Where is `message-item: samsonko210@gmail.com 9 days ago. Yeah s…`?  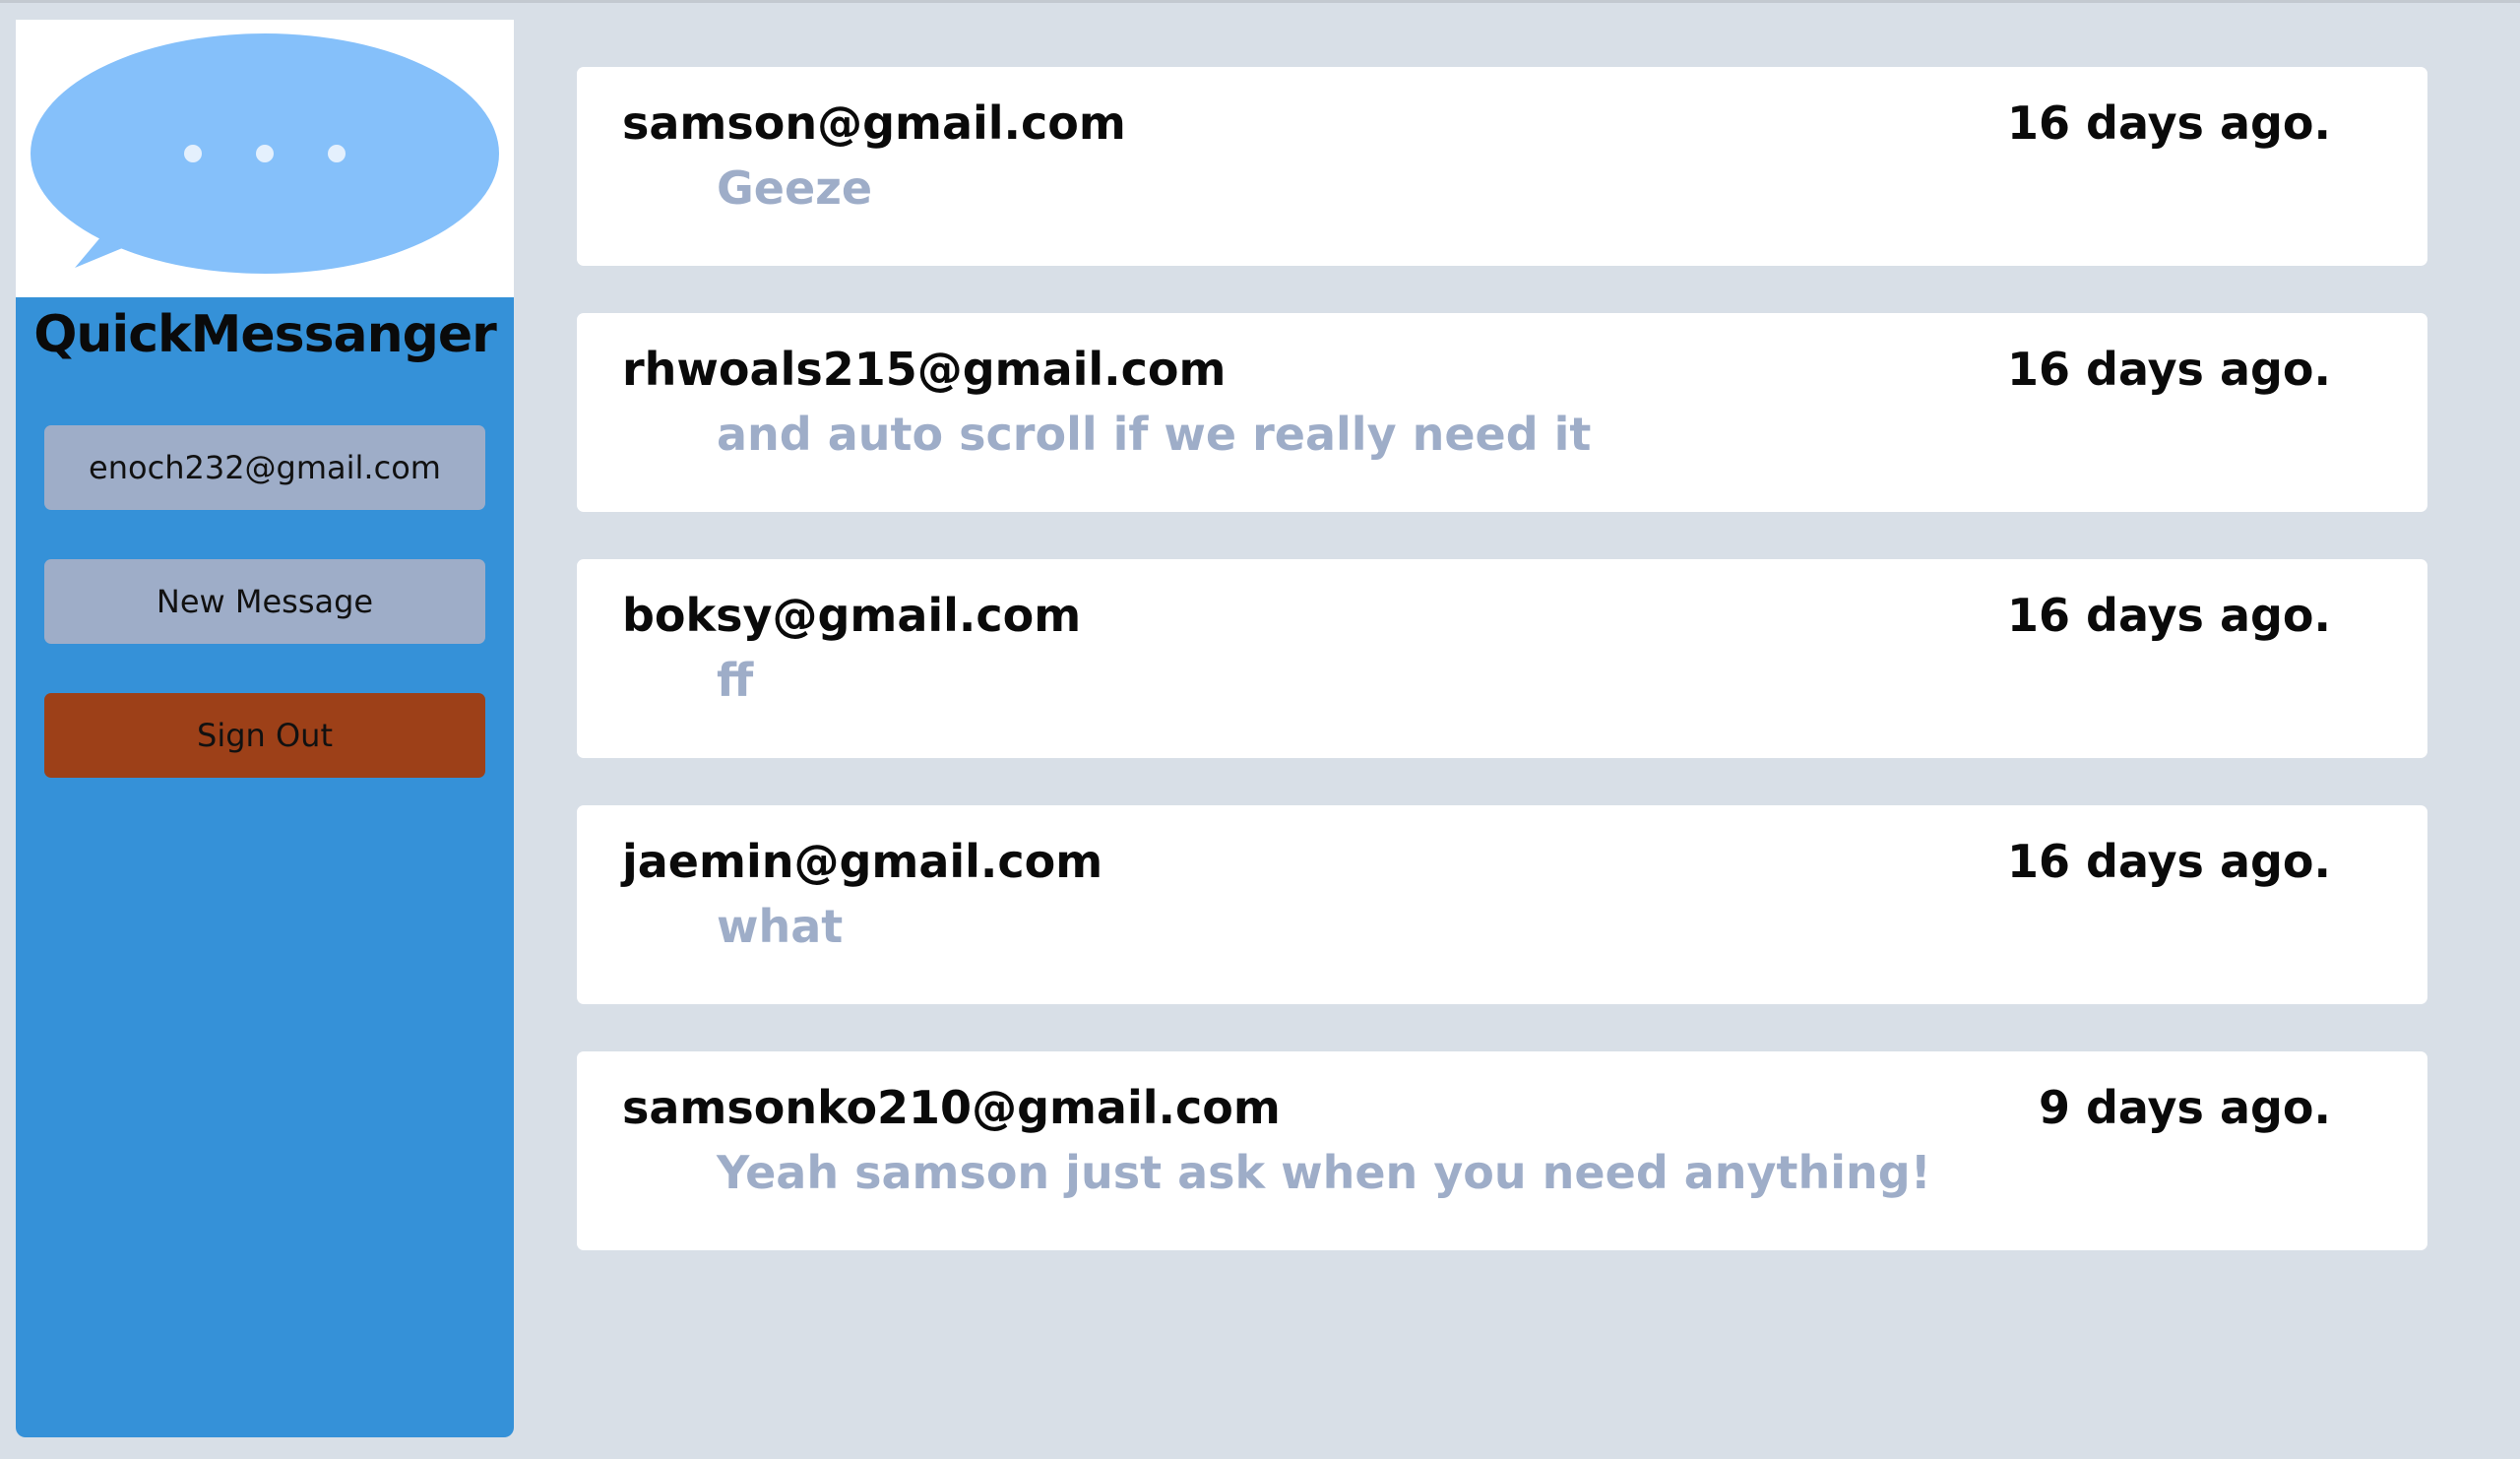
message-item: samsonko210@gmail.com 9 days ago. Yeah s… is located at coordinates (1502, 1150).